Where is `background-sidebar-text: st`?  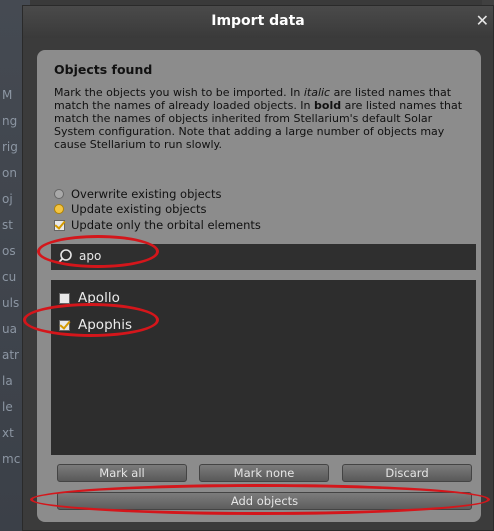
background-sidebar-text: st is located at coordinates (7, 225).